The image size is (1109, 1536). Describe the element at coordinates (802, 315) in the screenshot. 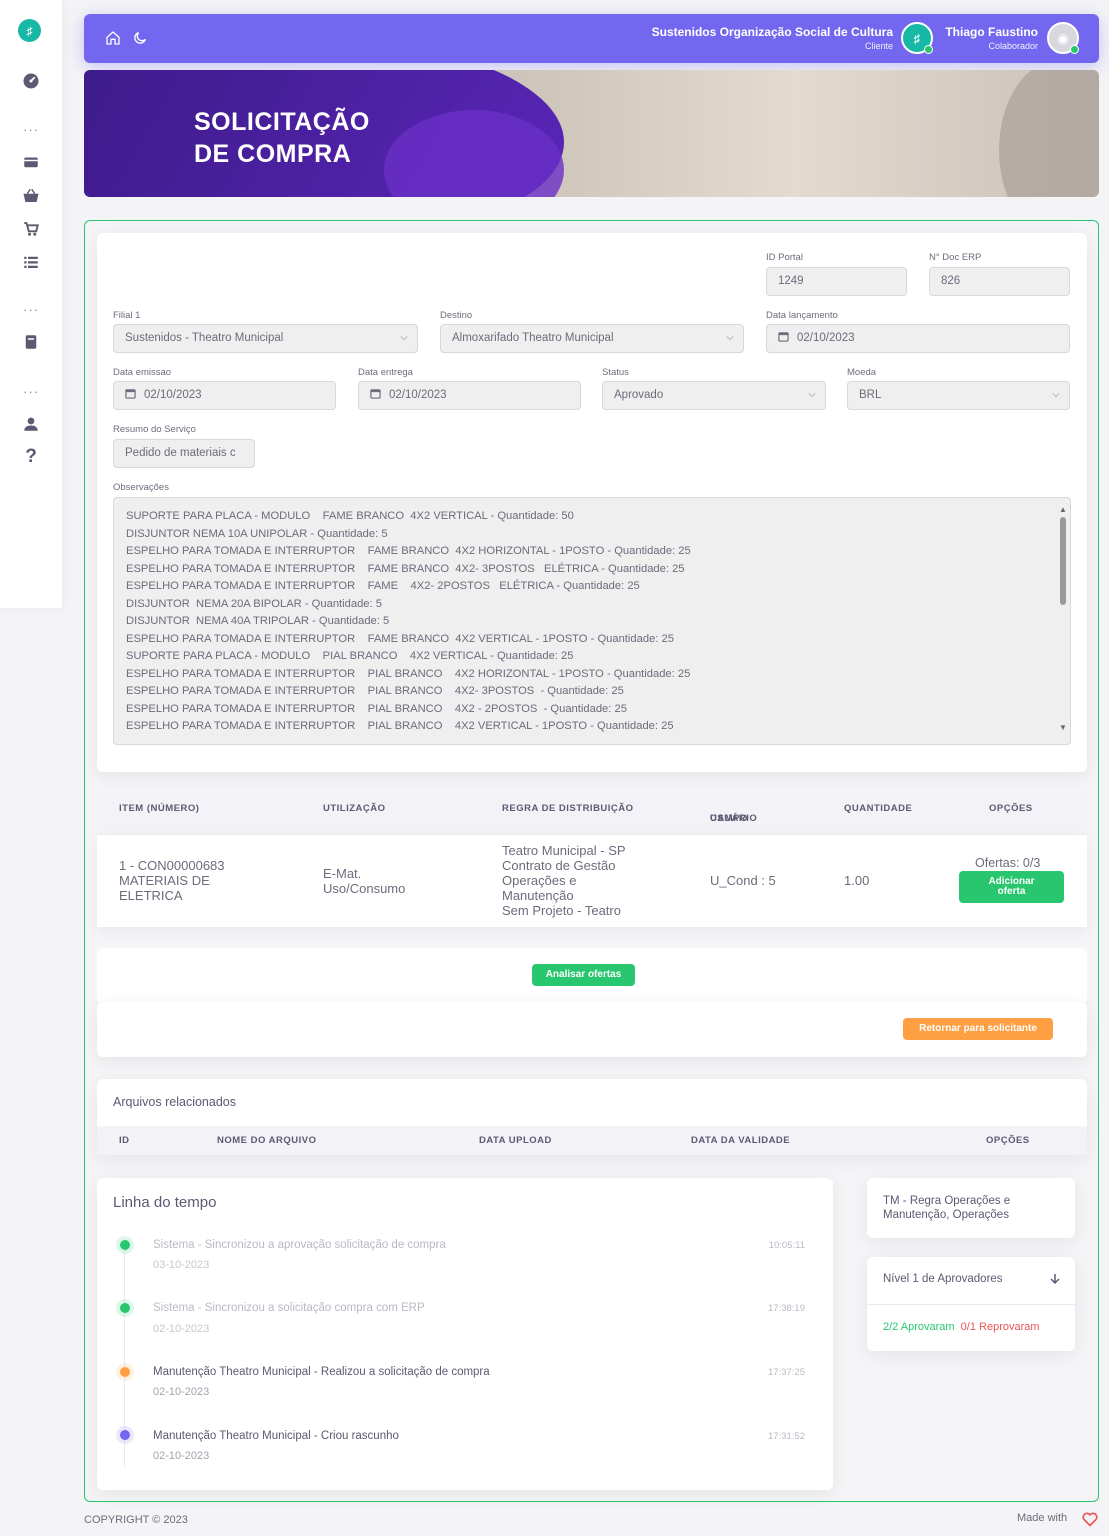

I see `data-lancamento-label: Data lançamento` at that location.